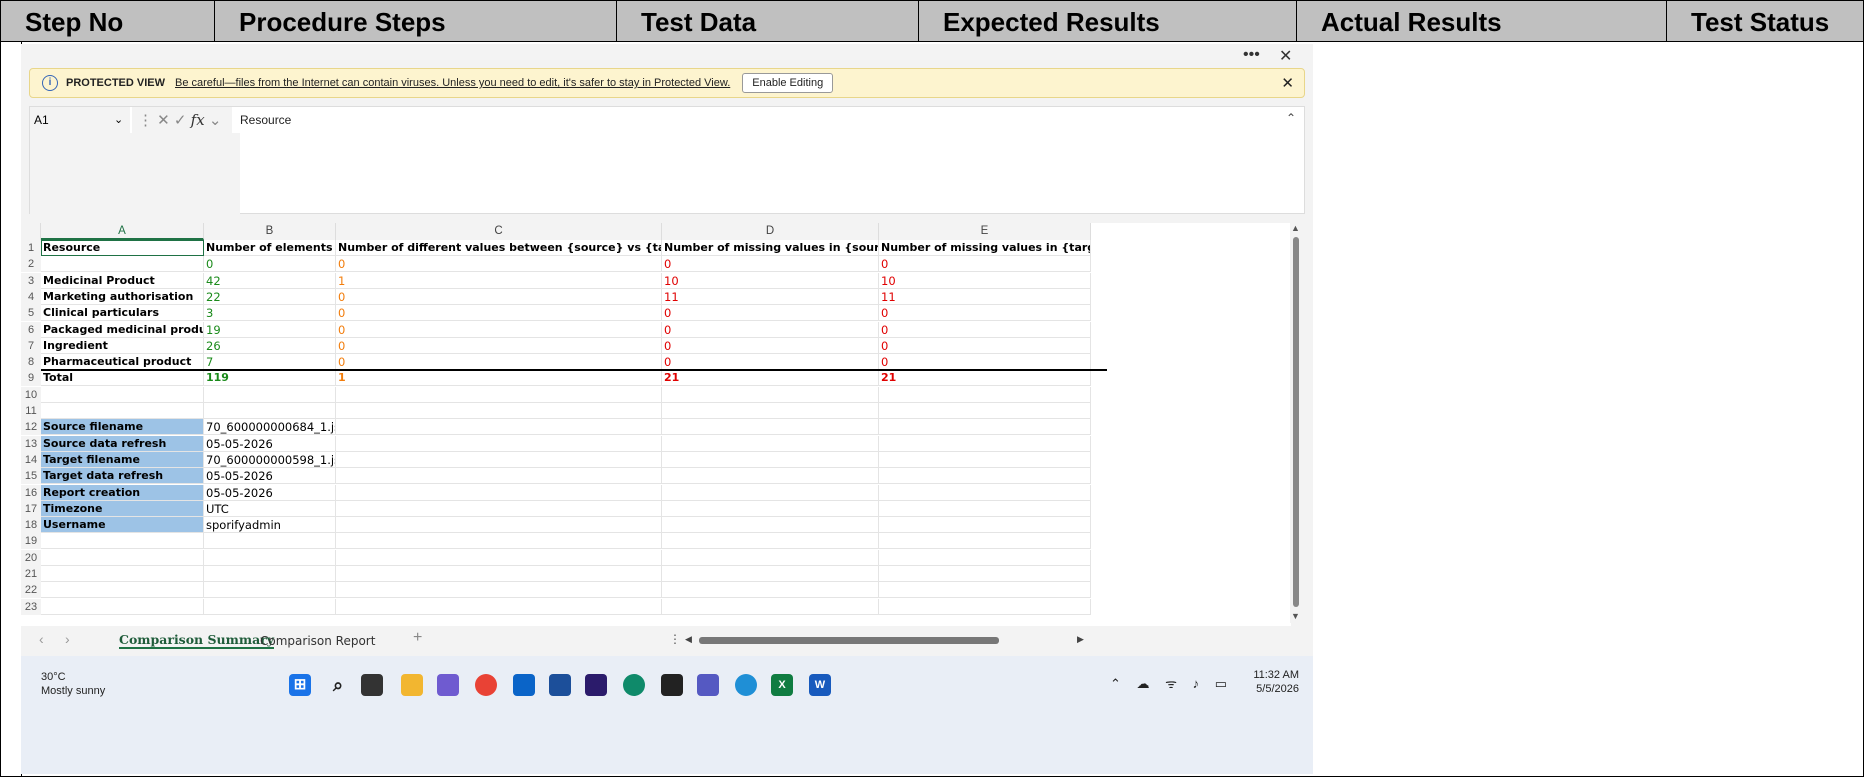  I want to click on tab-comparison-report: Comparison Report, so click(317, 641).